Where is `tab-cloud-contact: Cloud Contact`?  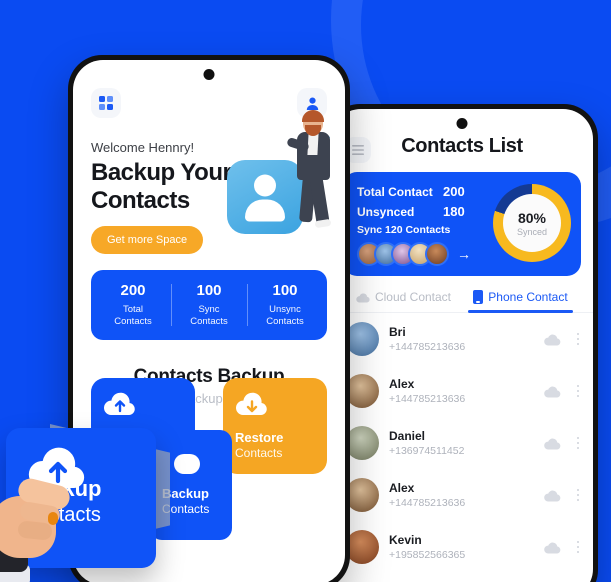
tab-cloud-contact: Cloud Contact is located at coordinates (403, 301).